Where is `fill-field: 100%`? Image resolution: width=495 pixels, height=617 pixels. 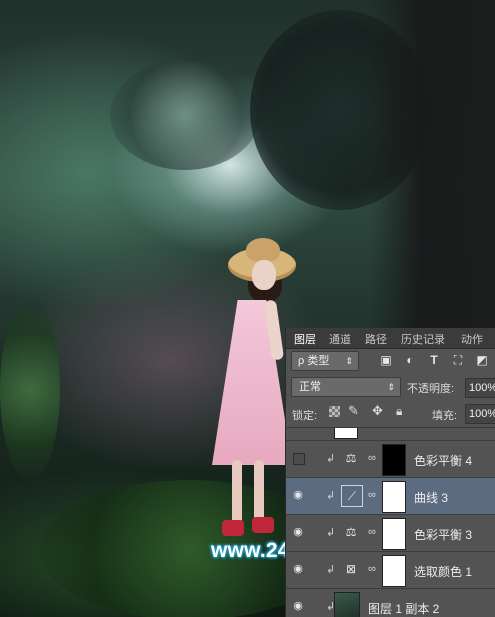
fill-field: 100% is located at coordinates (480, 414).